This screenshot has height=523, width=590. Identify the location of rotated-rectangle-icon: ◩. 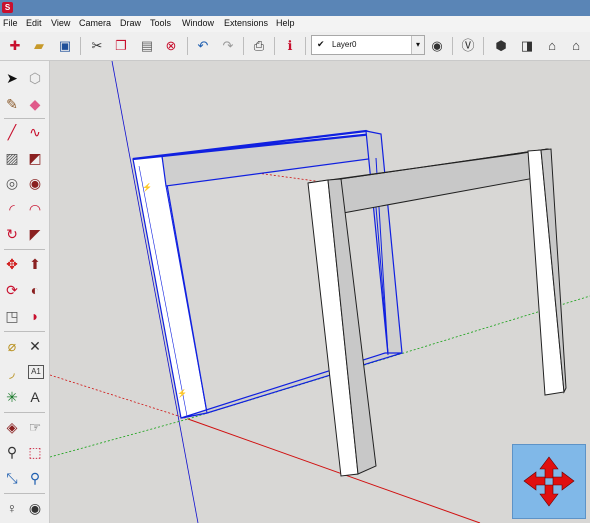
(35, 158).